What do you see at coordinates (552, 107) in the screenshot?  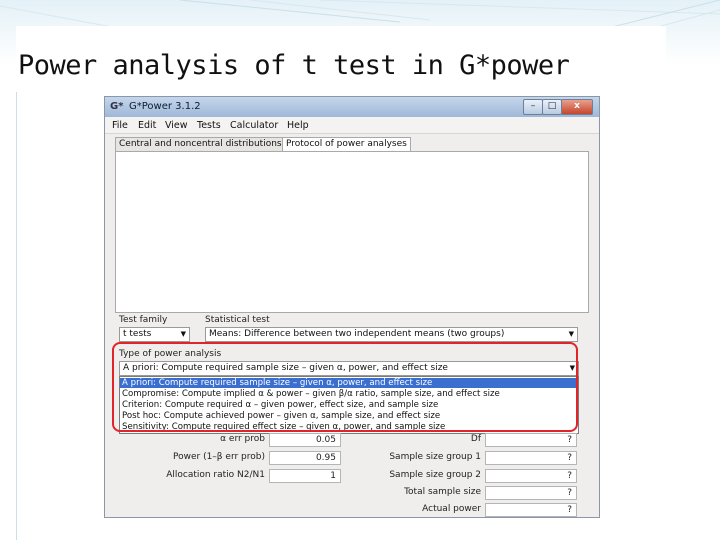 I see `maximize-button: □` at bounding box center [552, 107].